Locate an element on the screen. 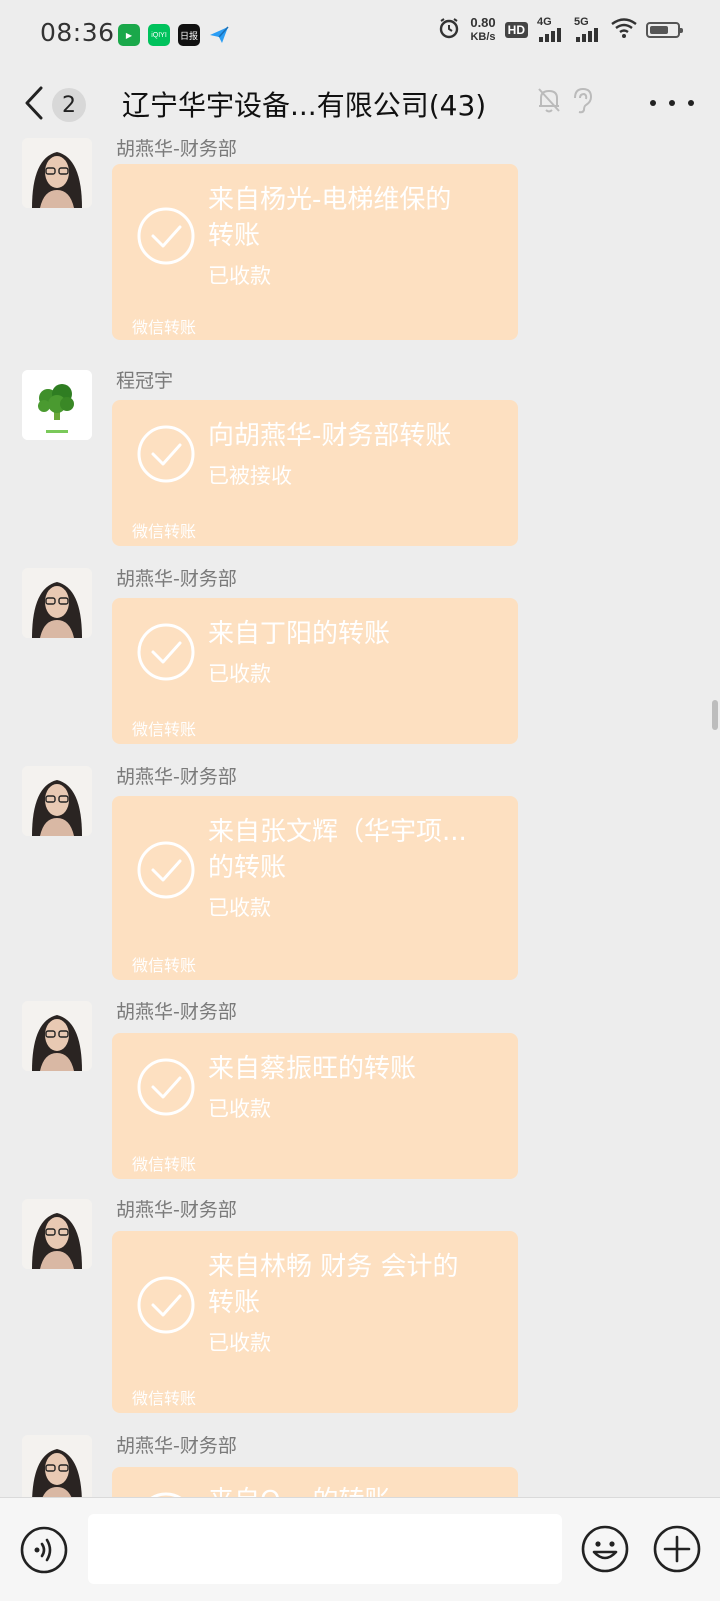 This screenshot has width=720, height=1601. plane-app-icon is located at coordinates (219, 35).